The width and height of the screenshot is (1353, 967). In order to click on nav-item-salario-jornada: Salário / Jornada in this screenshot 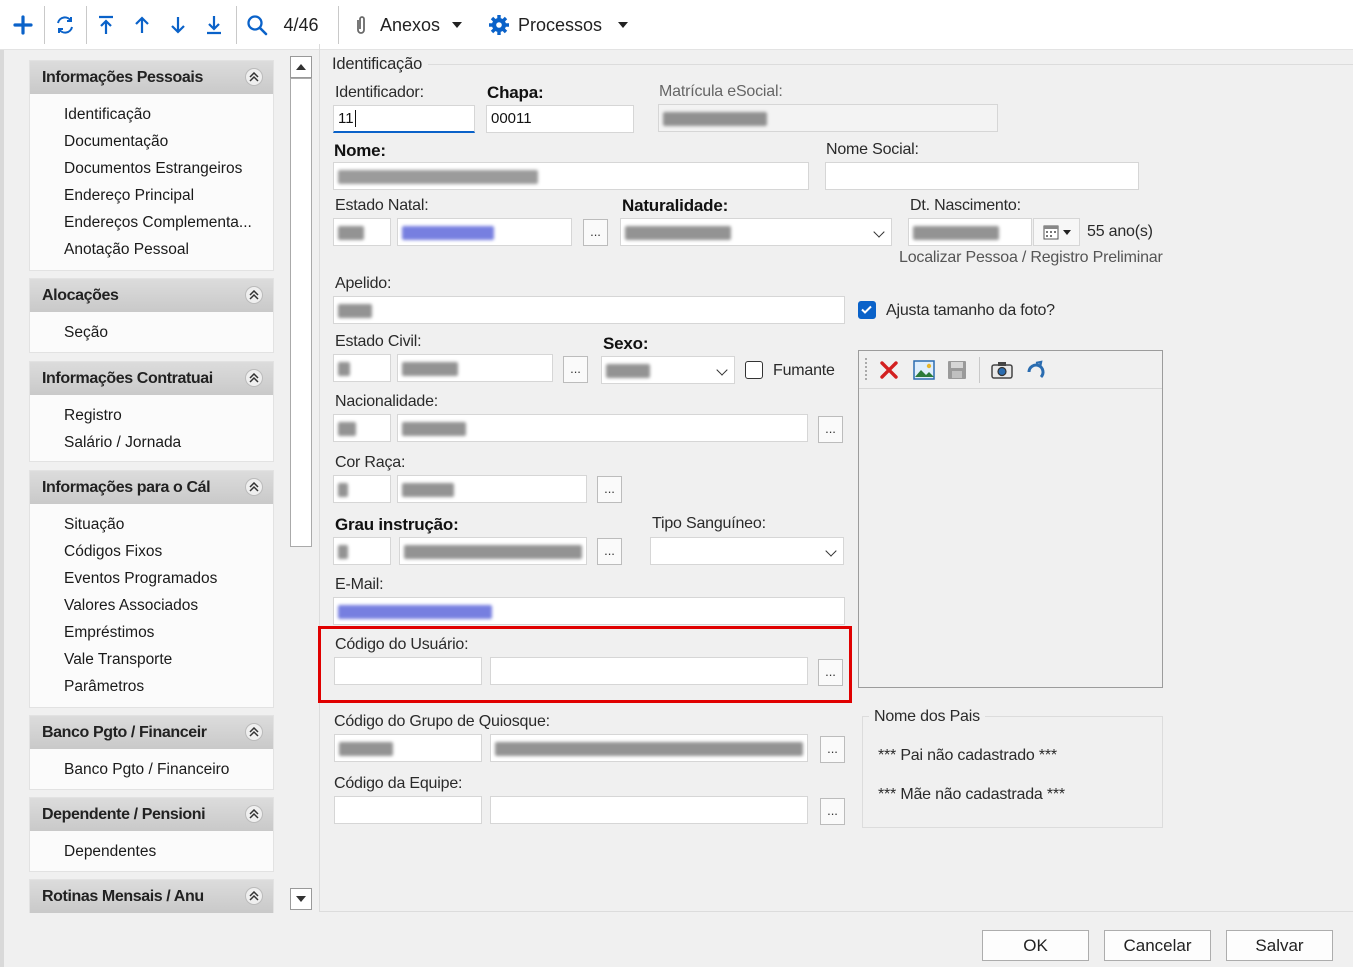, I will do `click(151, 442)`.